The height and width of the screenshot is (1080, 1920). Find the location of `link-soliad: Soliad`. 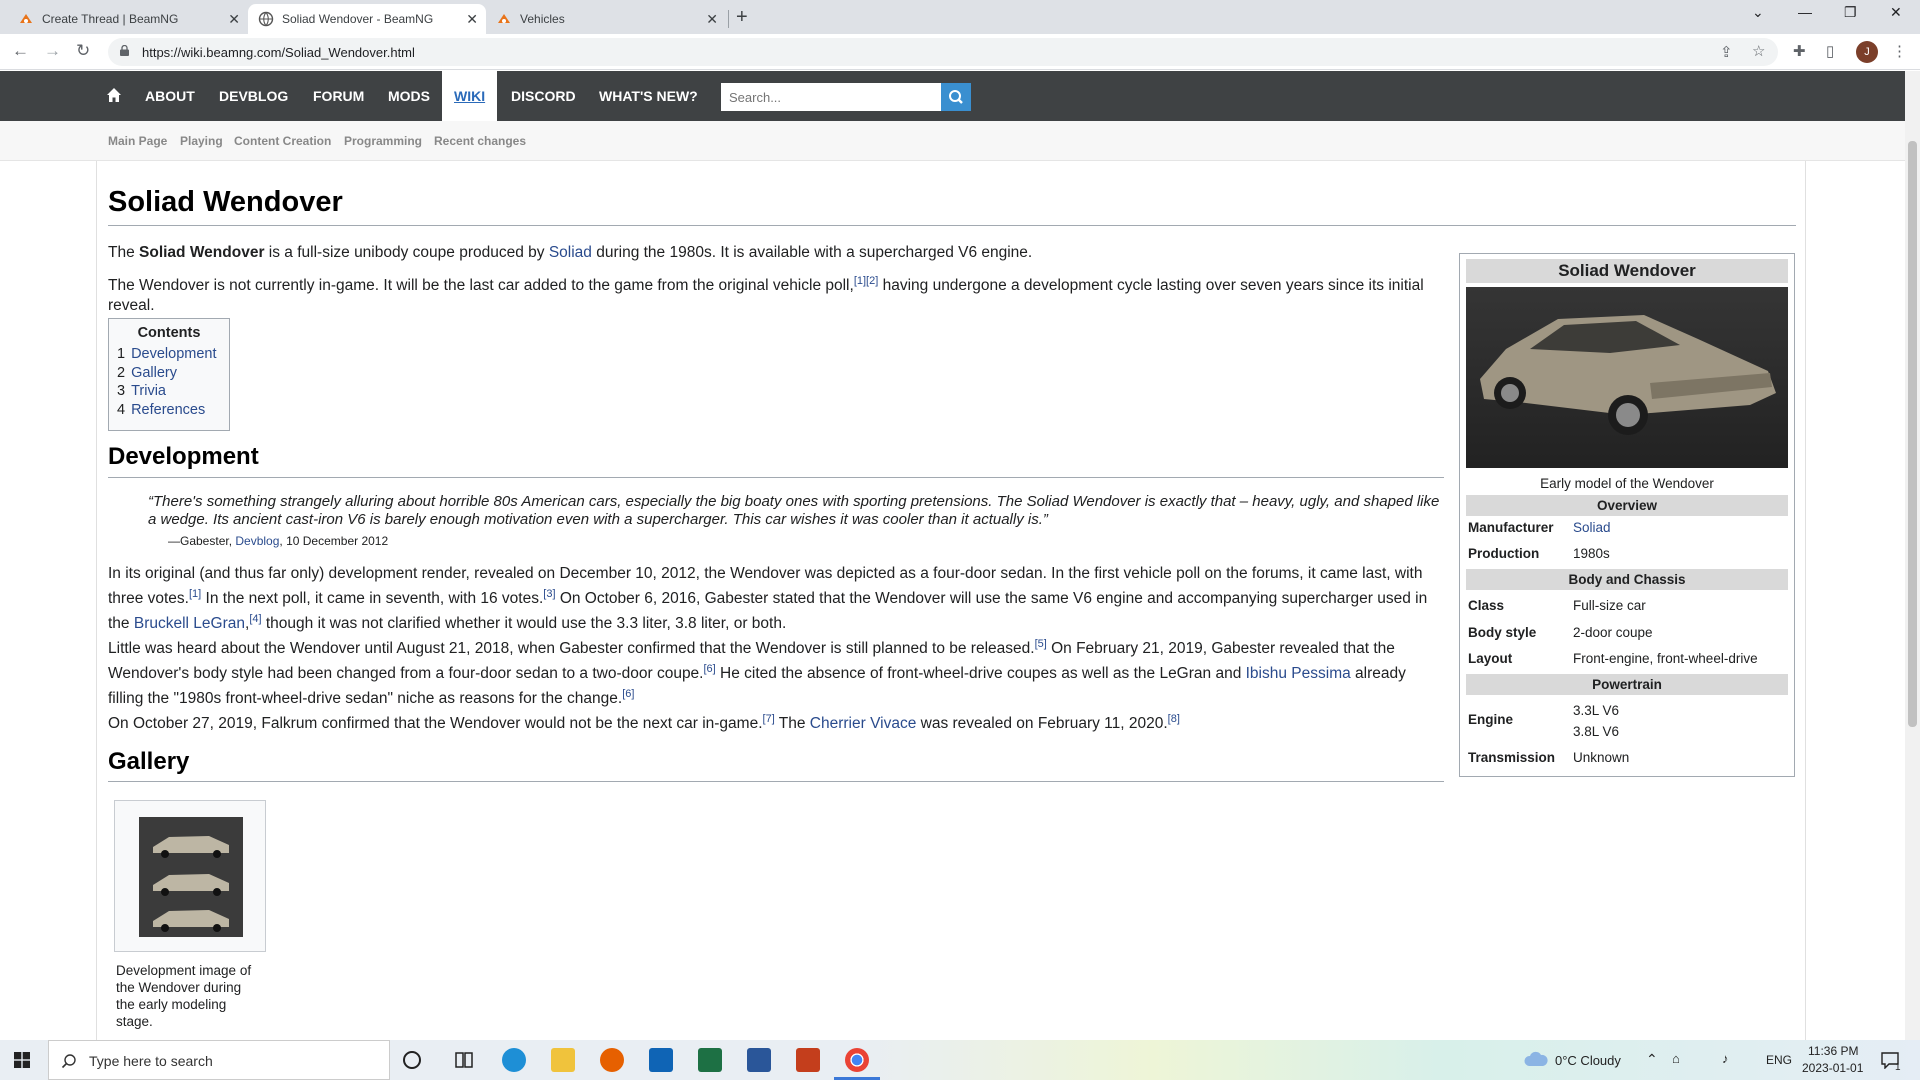

link-soliad: Soliad is located at coordinates (570, 252).